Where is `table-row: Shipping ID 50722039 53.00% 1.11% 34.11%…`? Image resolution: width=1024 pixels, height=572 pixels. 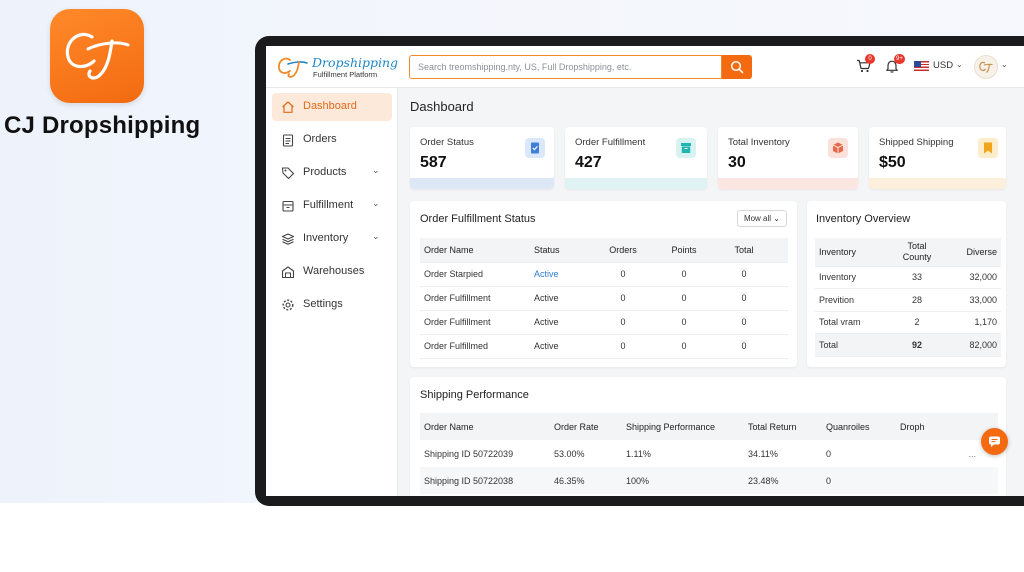
table-row: Shipping ID 50722039 53.00% 1.11% 34.11%… is located at coordinates (709, 453).